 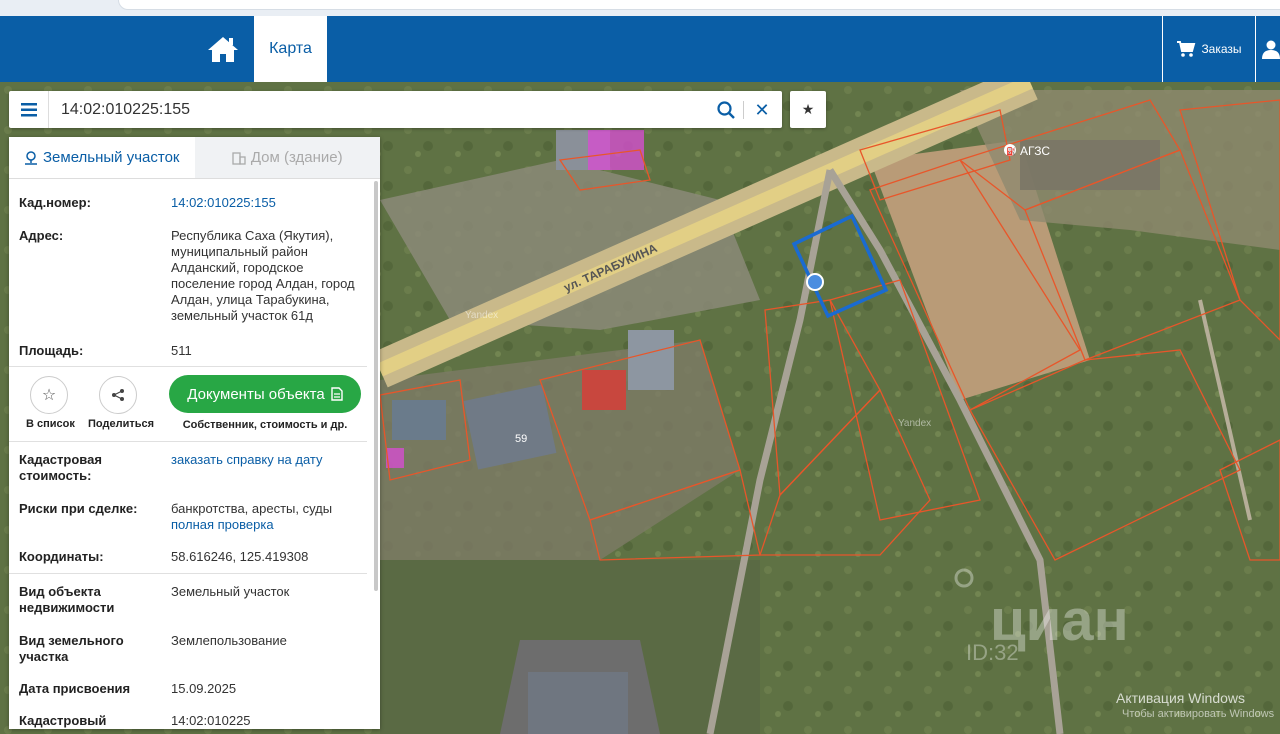 I want to click on star-icon: ★, so click(x=808, y=109).